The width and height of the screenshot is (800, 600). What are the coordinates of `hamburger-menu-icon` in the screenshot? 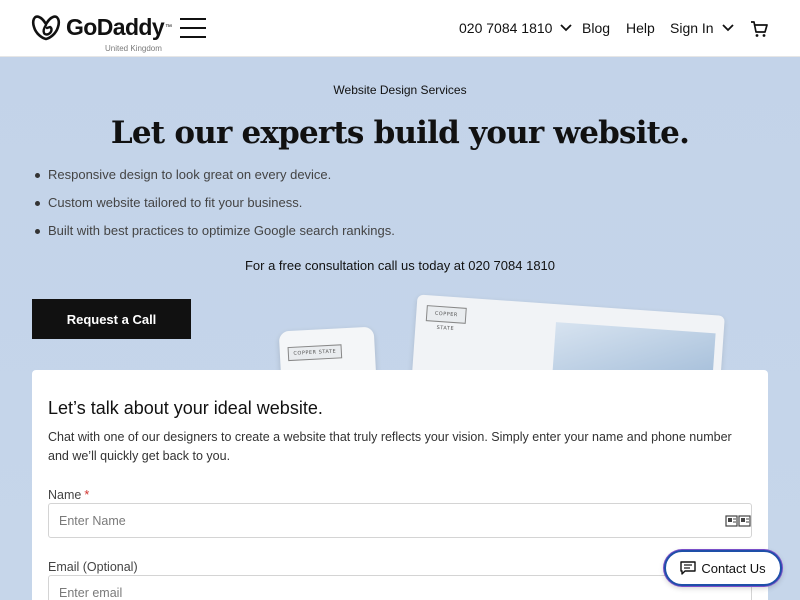 It's located at (193, 28).